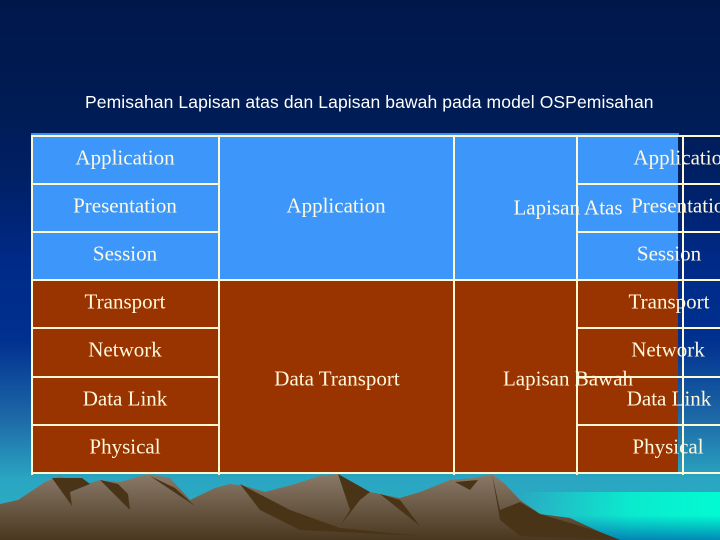  Describe the element at coordinates (669, 301) in the screenshot. I see `layer-cell-transport-right: Transport` at that location.